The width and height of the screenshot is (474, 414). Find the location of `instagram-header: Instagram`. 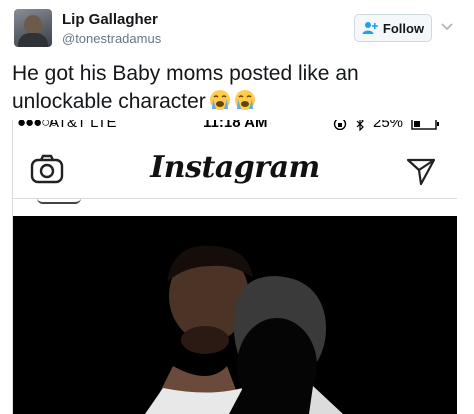

instagram-header: Instagram is located at coordinates (235, 170).